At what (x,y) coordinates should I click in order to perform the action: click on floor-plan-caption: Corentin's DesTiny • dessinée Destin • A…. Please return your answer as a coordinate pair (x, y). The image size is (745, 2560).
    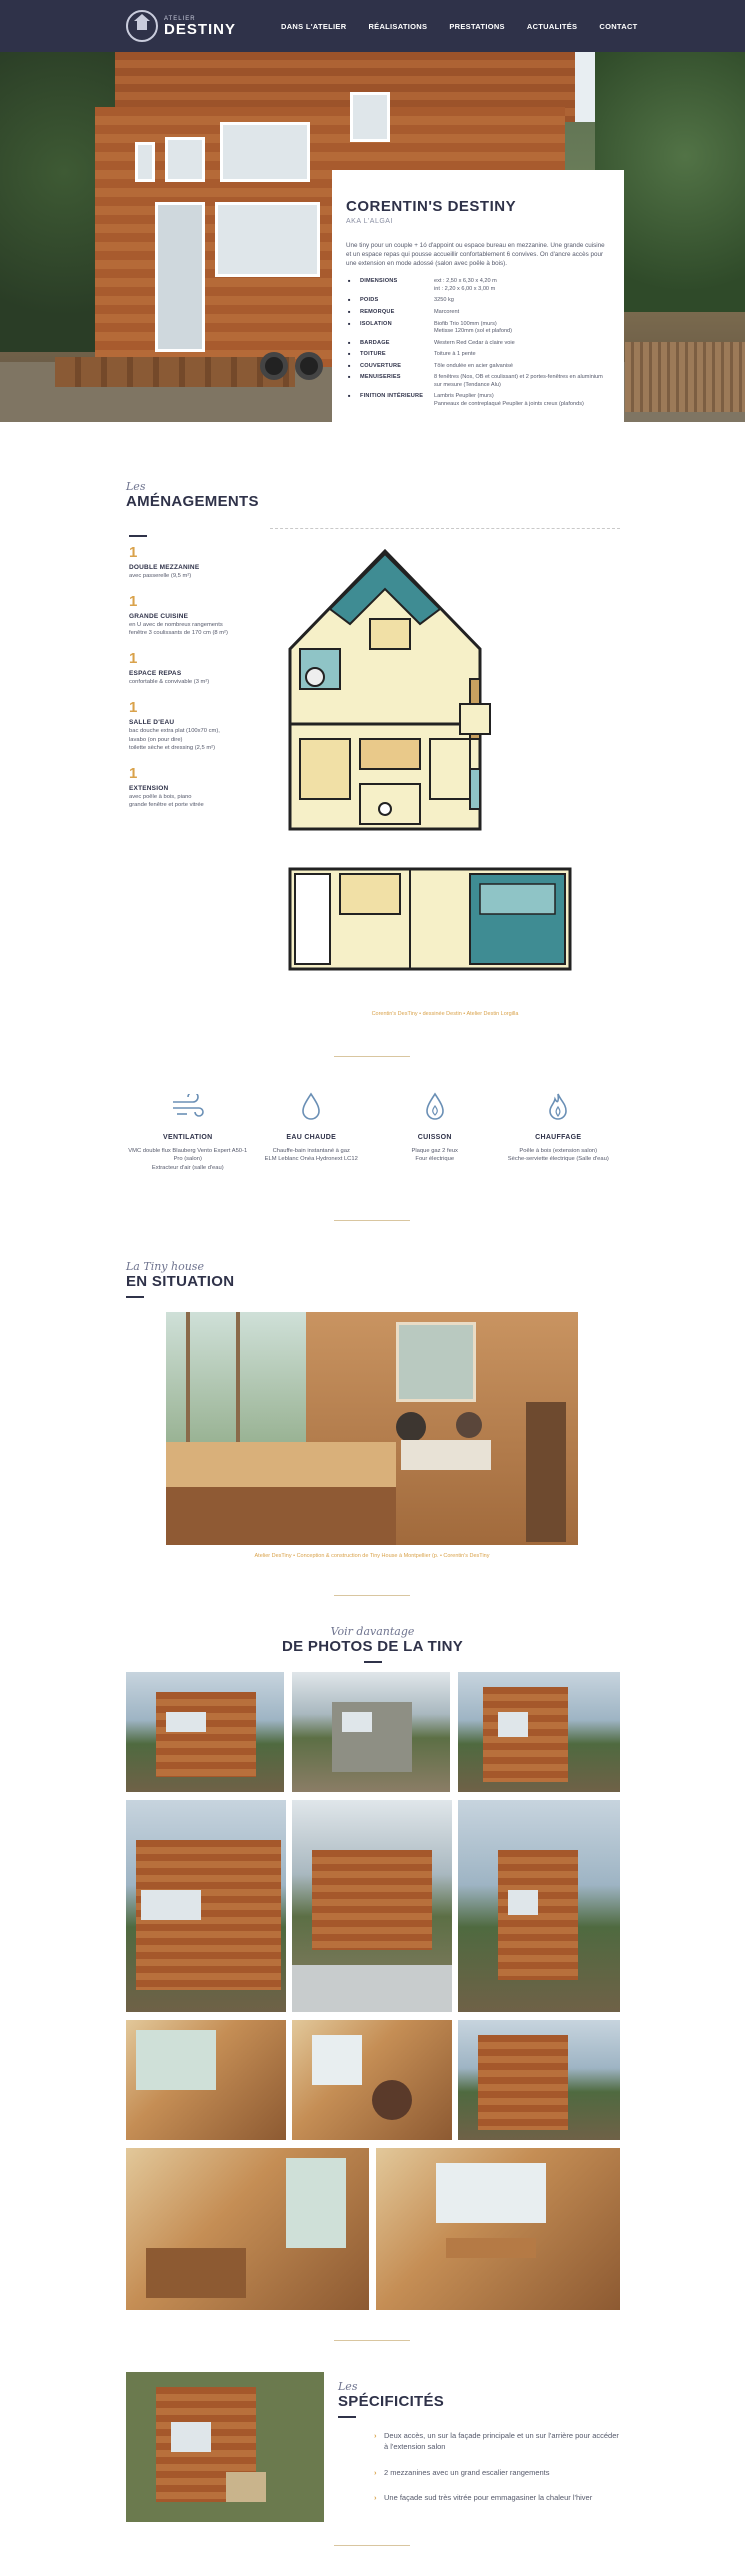
    Looking at the image, I should click on (445, 1014).